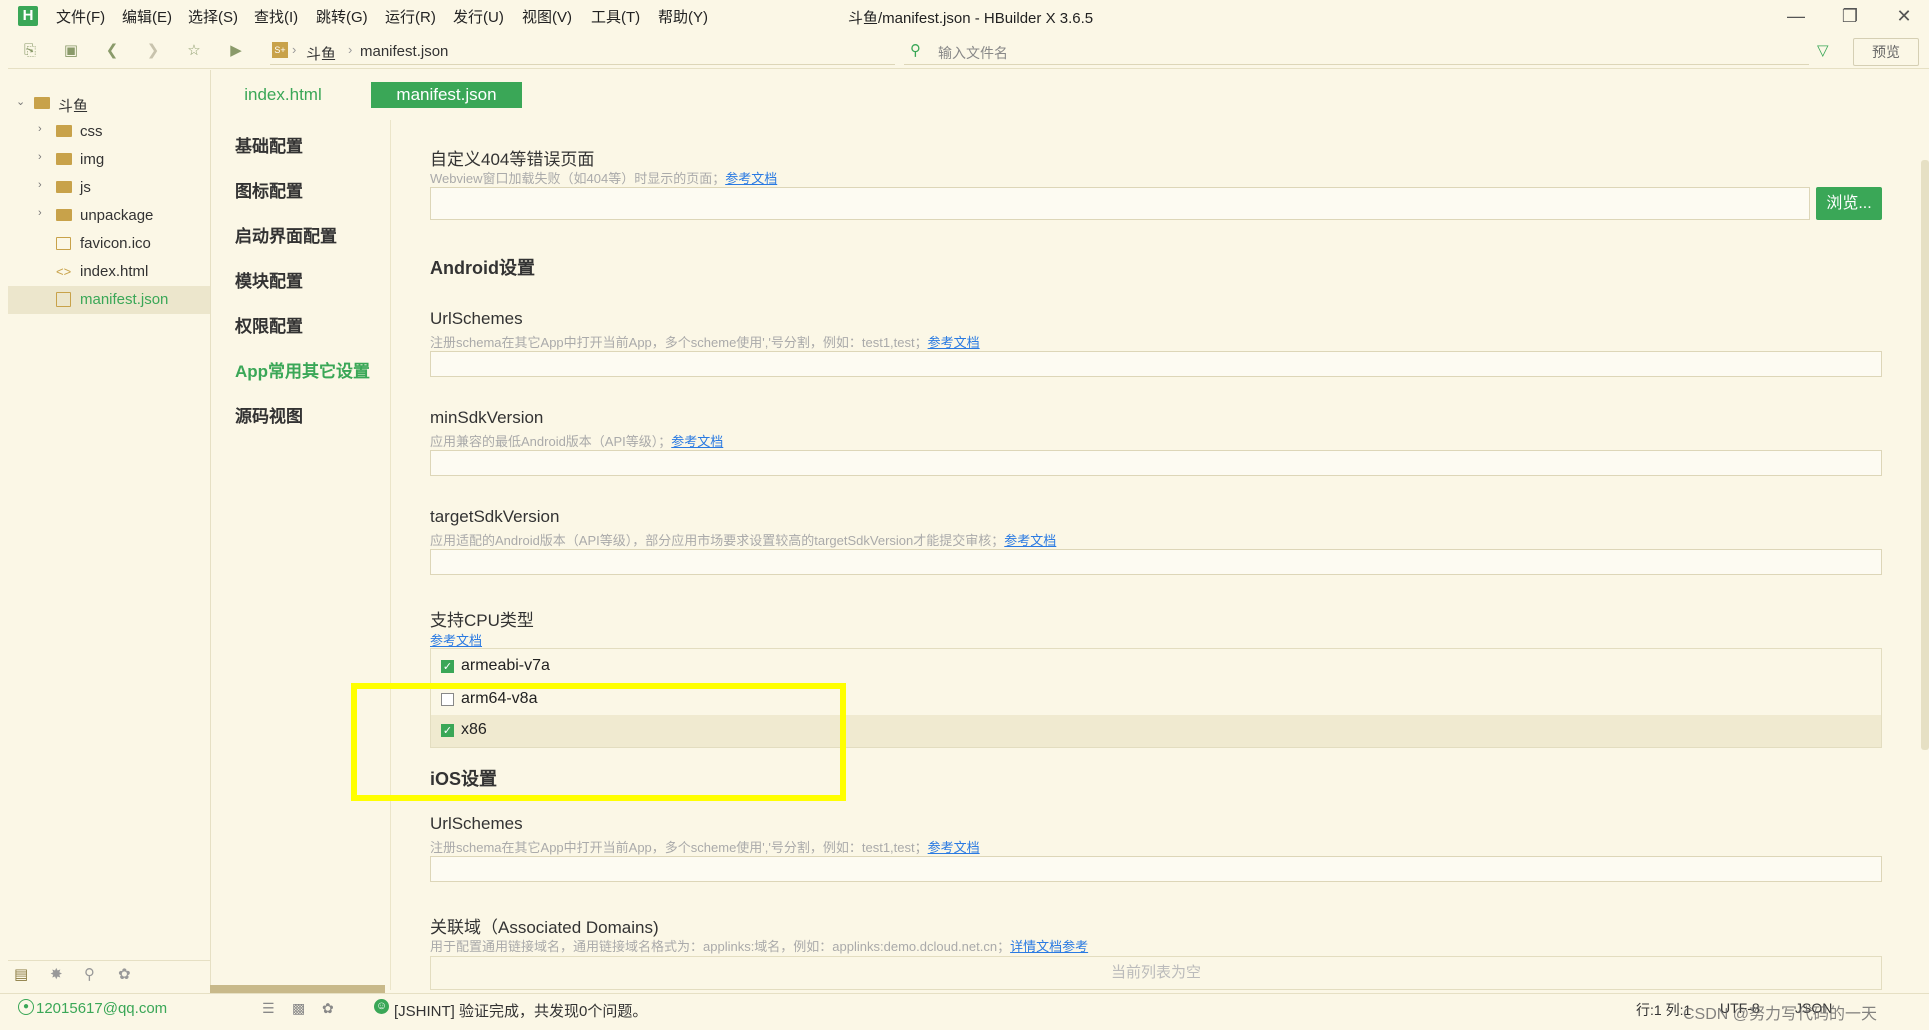 This screenshot has height=1030, width=1929. Describe the element at coordinates (751, 178) in the screenshot. I see `error-page-doc-link: 参考文档` at that location.